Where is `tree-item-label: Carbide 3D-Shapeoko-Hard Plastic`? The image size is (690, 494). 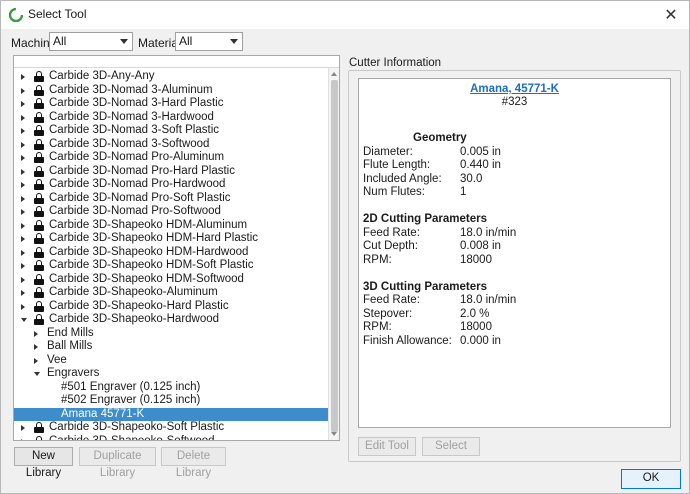
tree-item-label: Carbide 3D-Shapeoko-Hard Plastic is located at coordinates (139, 305).